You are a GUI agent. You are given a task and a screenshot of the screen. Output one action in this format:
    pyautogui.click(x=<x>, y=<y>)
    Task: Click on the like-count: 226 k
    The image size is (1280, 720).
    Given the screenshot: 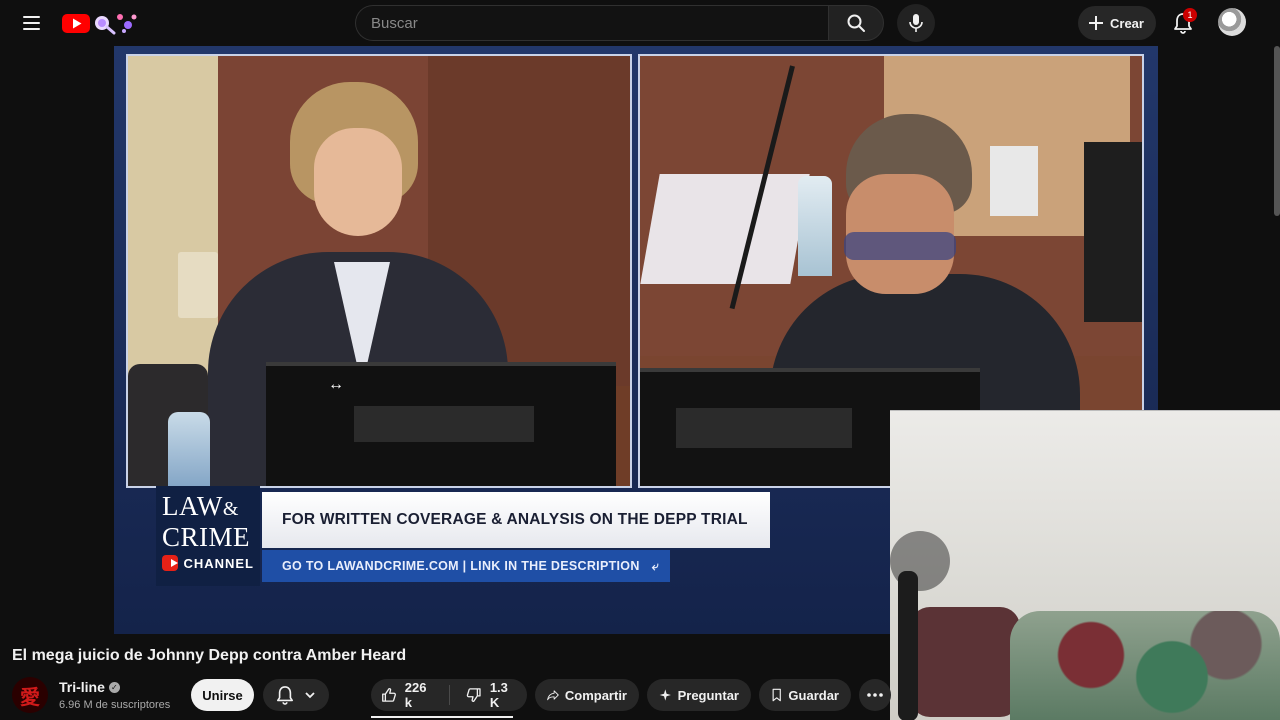 What is the action you would take?
    pyautogui.click(x=415, y=695)
    